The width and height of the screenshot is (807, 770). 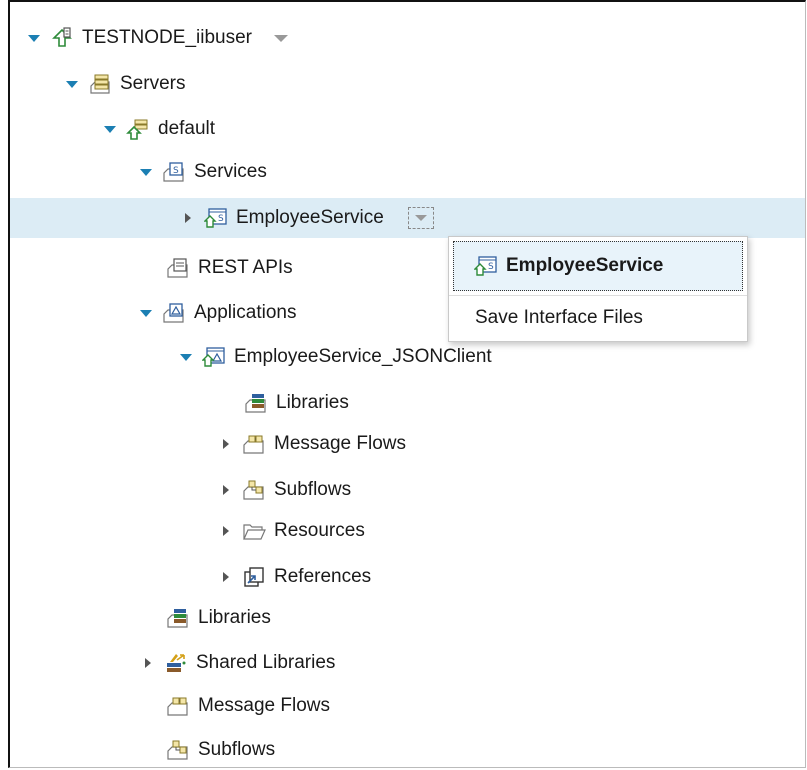 I want to click on chevron-down-icon, so click(x=420, y=218).